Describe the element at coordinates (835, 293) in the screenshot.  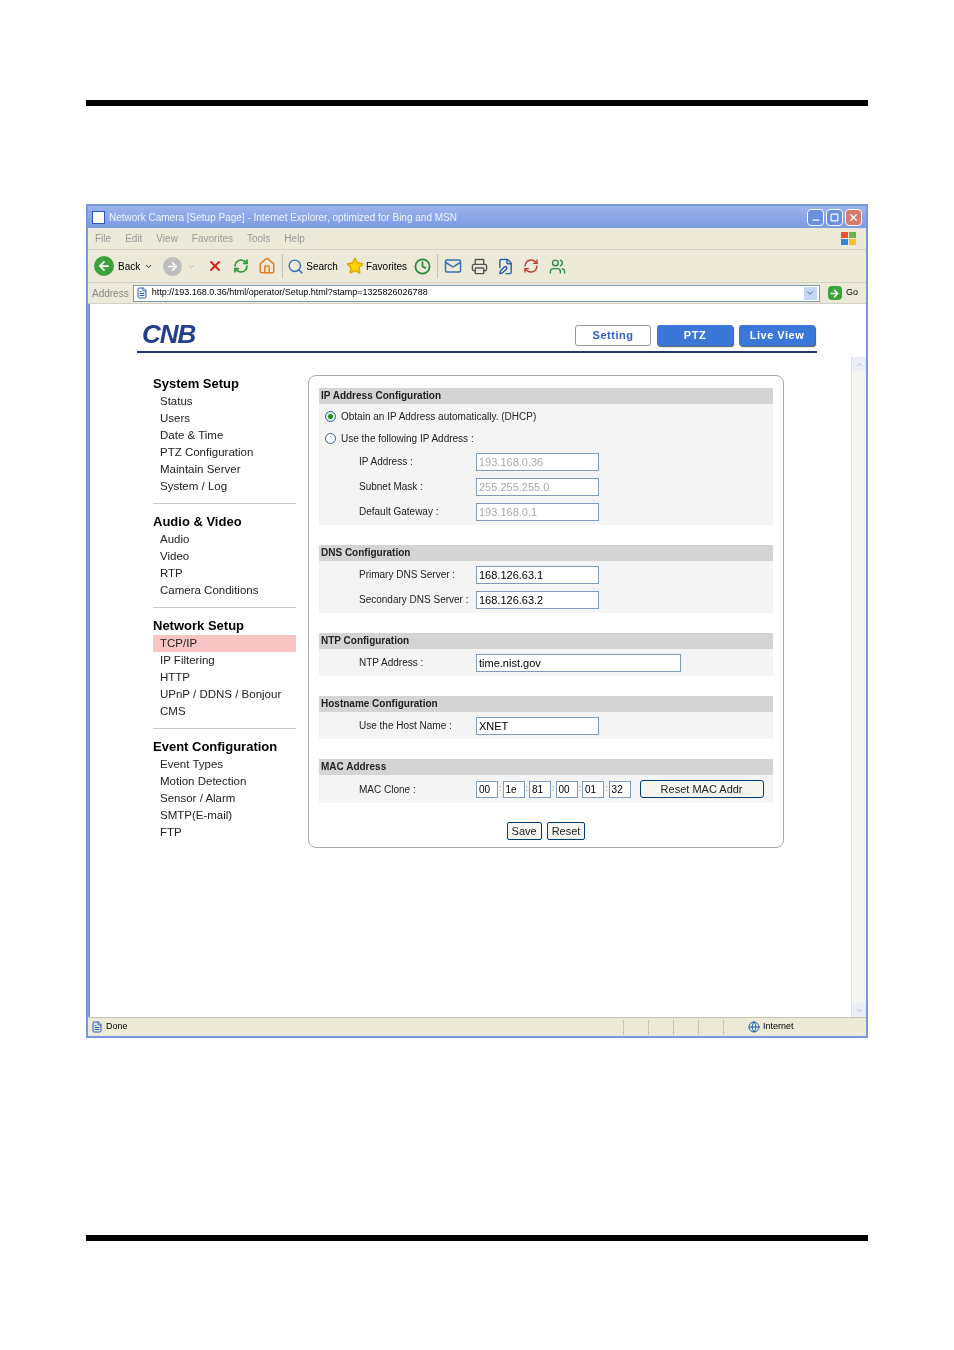
I see `go-arrow-icon` at that location.